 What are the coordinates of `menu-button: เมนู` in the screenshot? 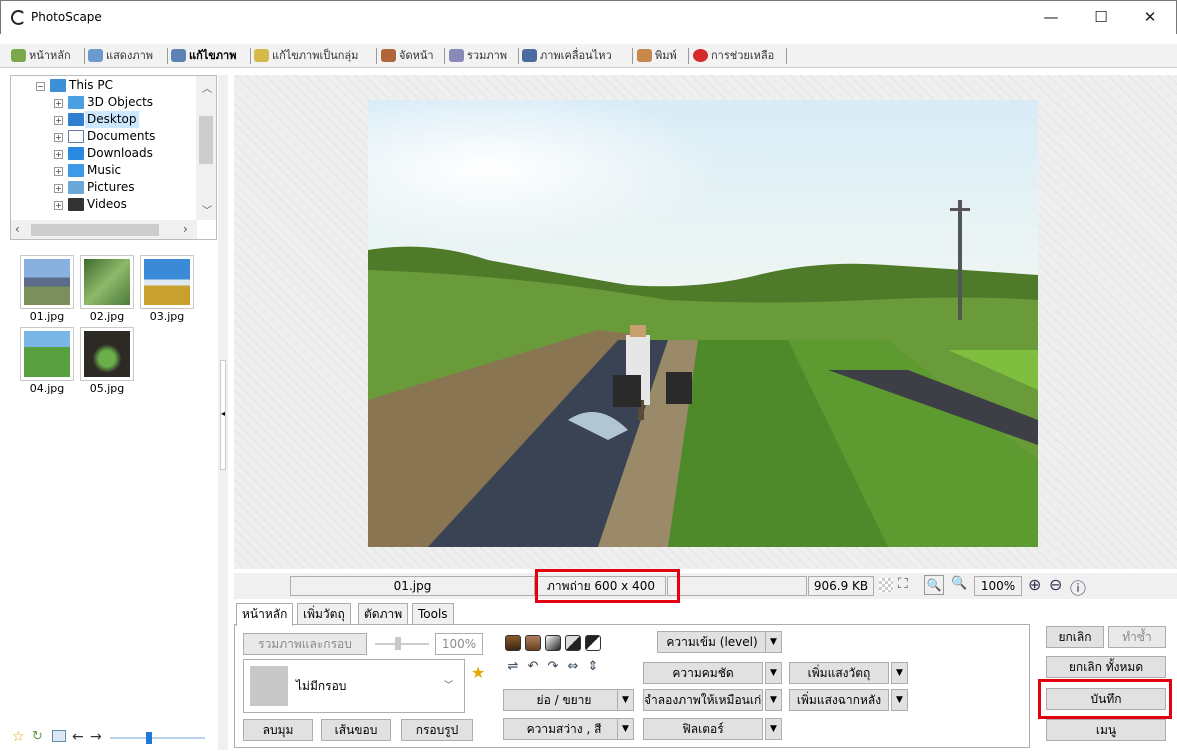 It's located at (1106, 730).